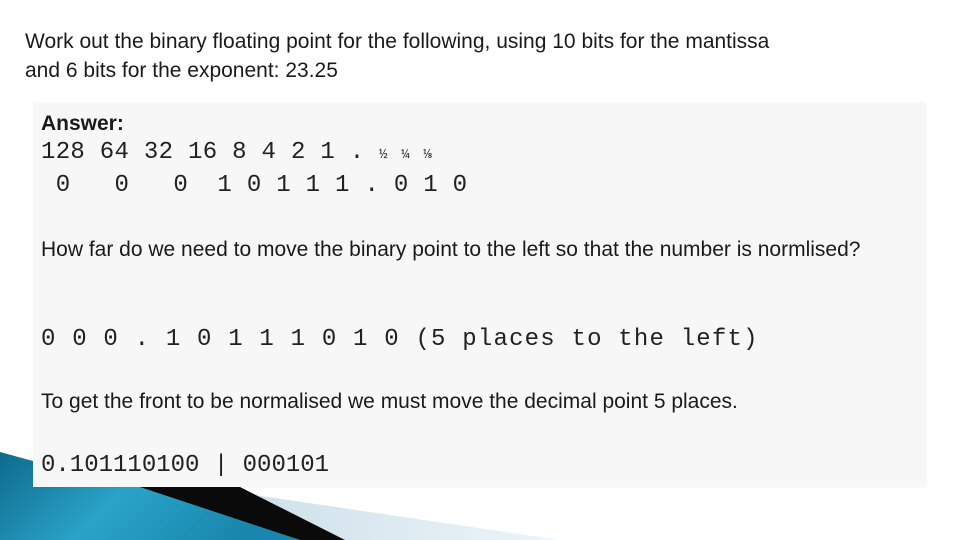 The height and width of the screenshot is (540, 960). Describe the element at coordinates (383, 155) in the screenshot. I see `fraction-half: ½` at that location.